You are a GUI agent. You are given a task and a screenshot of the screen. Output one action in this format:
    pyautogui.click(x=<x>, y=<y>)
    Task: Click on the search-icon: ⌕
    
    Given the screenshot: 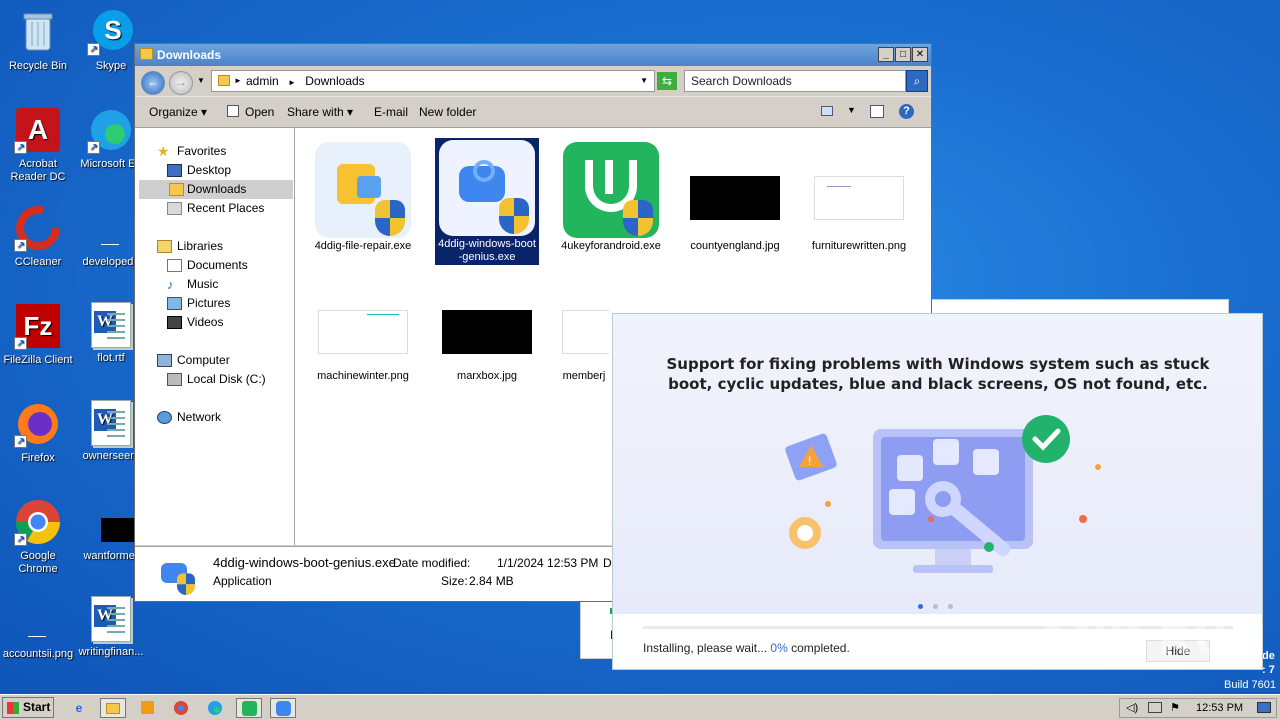 What is the action you would take?
    pyautogui.click(x=917, y=81)
    